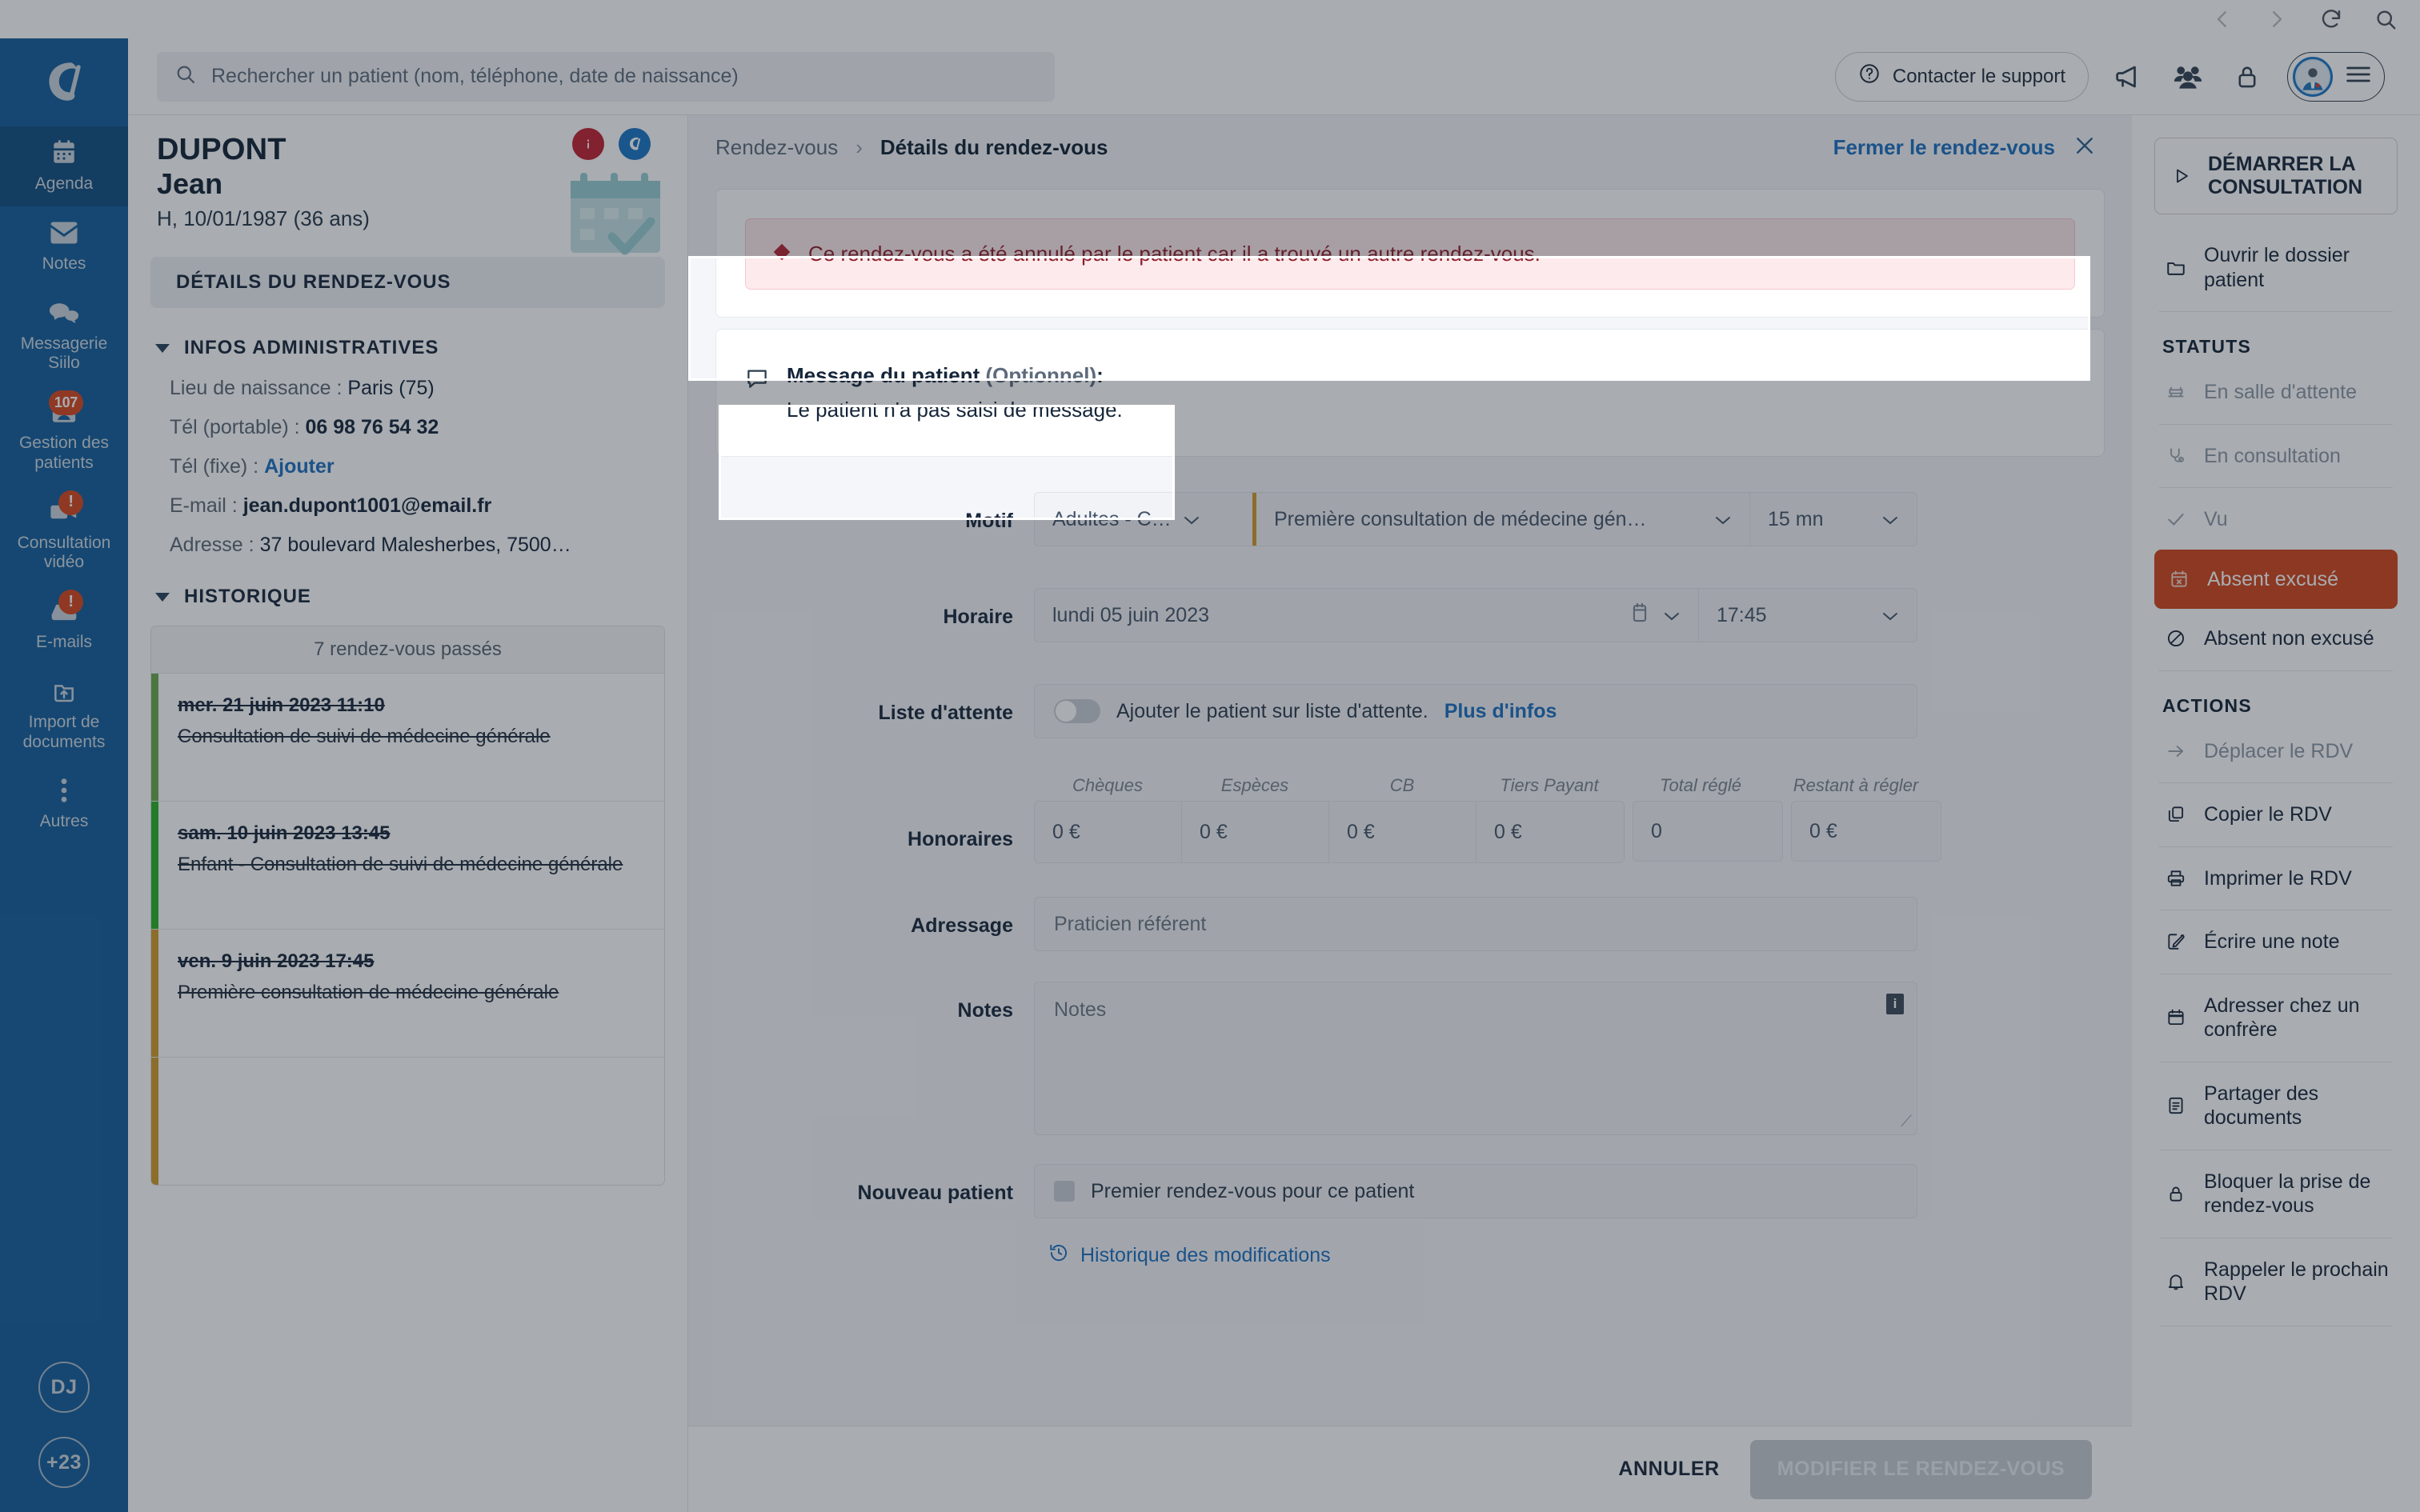 The width and height of the screenshot is (2420, 1512). I want to click on input-total-regle: 0, so click(1708, 831).